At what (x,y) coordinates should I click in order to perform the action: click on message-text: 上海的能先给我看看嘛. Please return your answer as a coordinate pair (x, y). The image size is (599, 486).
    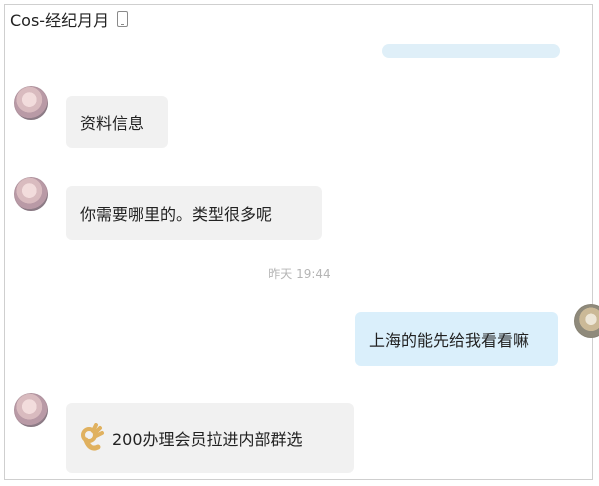
    Looking at the image, I should click on (449, 340).